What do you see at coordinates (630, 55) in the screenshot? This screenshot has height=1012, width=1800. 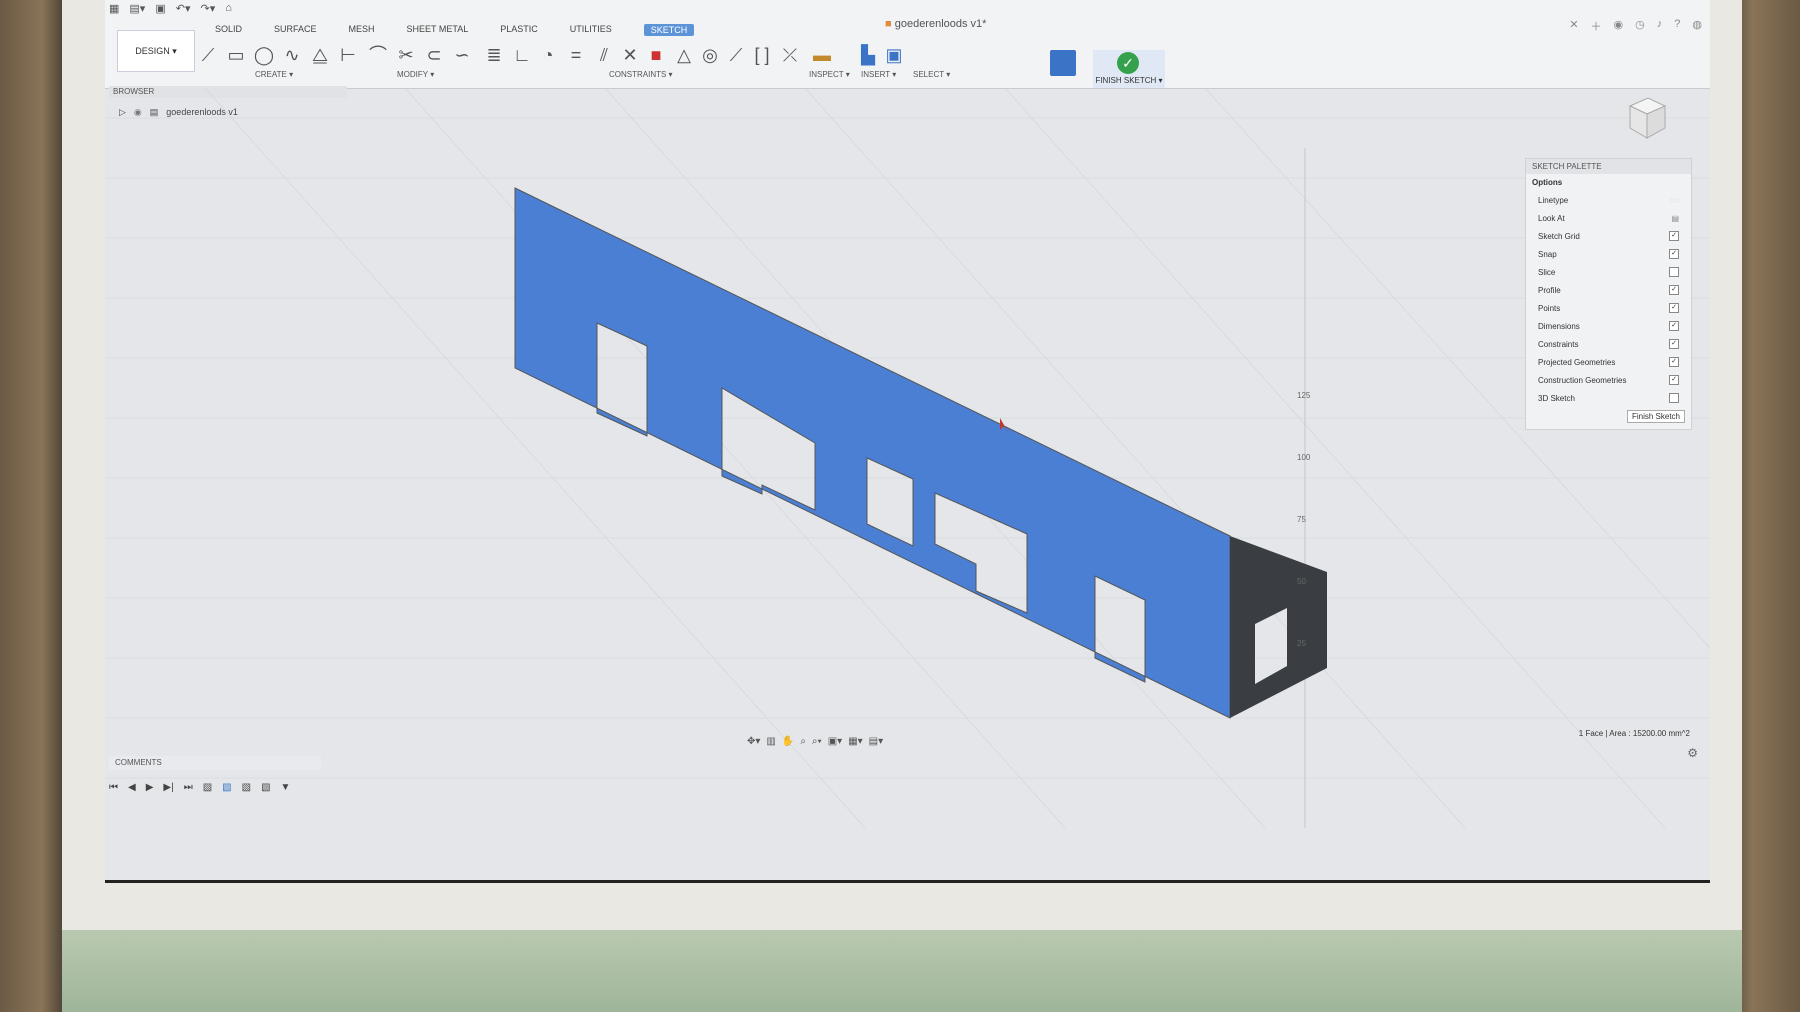 I see `perpendicular-tool-icon: ✕` at bounding box center [630, 55].